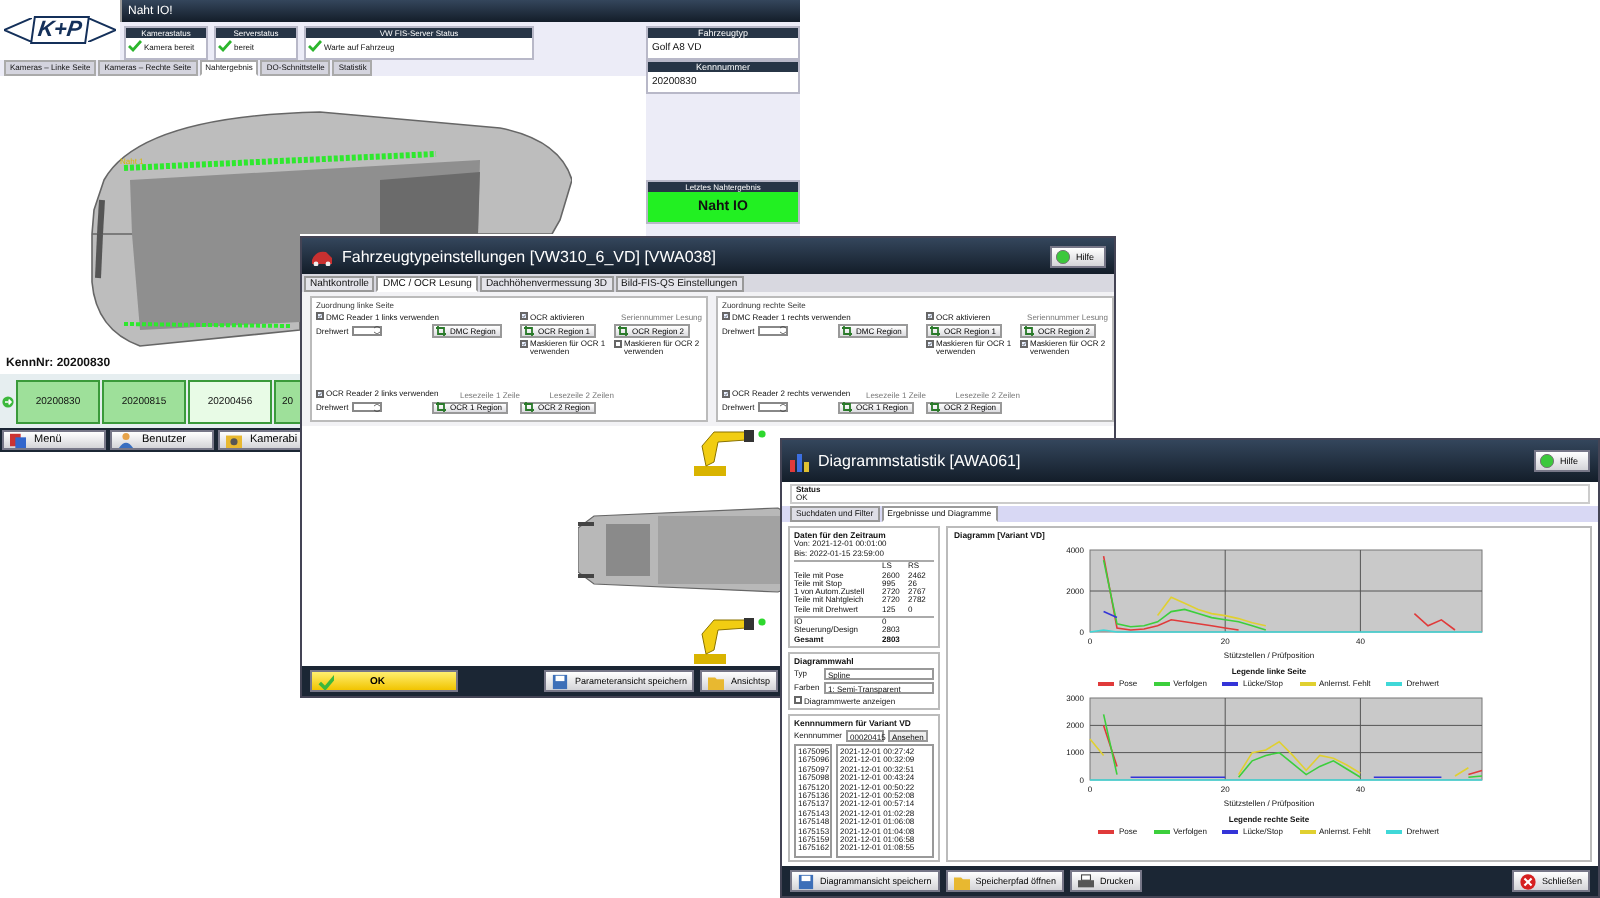  What do you see at coordinates (60, 30) in the screenshot?
I see `logo-text: K+P` at bounding box center [60, 30].